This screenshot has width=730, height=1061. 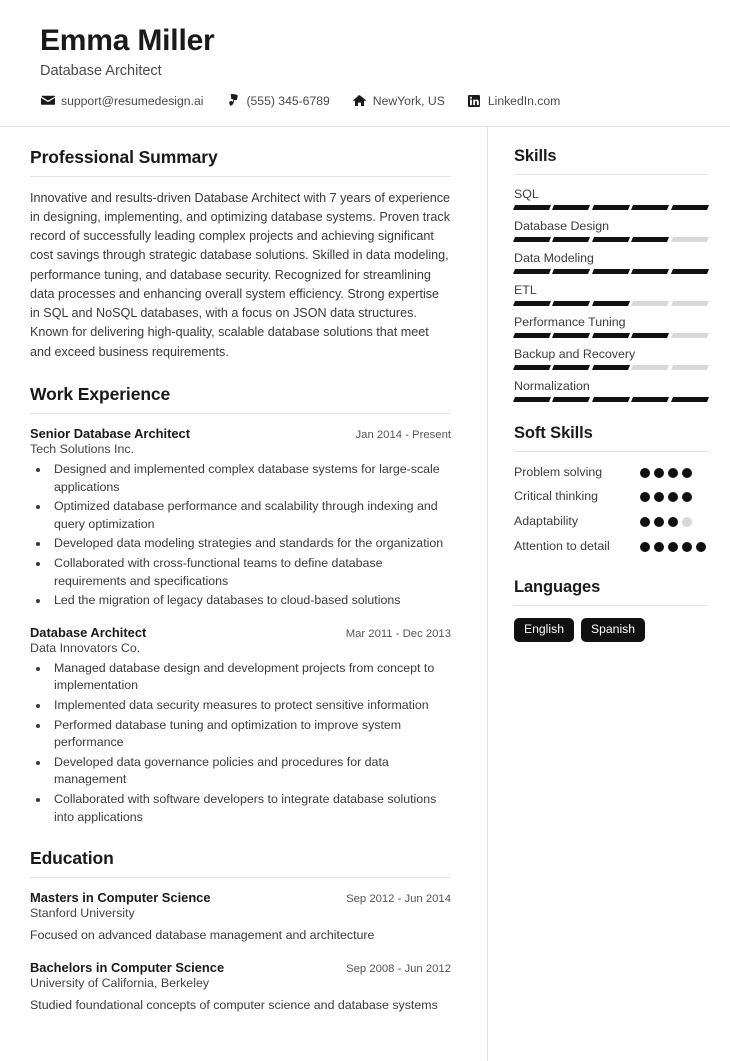 What do you see at coordinates (240, 394) in the screenshot?
I see `section-title-experience: Work Experience` at bounding box center [240, 394].